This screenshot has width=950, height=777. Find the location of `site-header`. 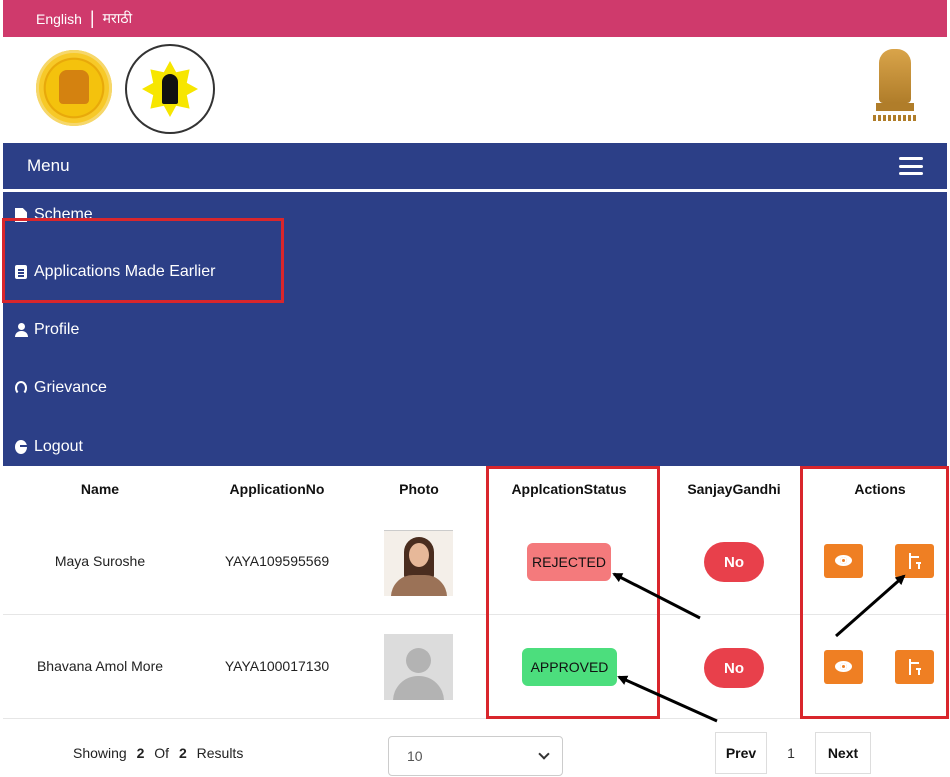

site-header is located at coordinates (475, 90).